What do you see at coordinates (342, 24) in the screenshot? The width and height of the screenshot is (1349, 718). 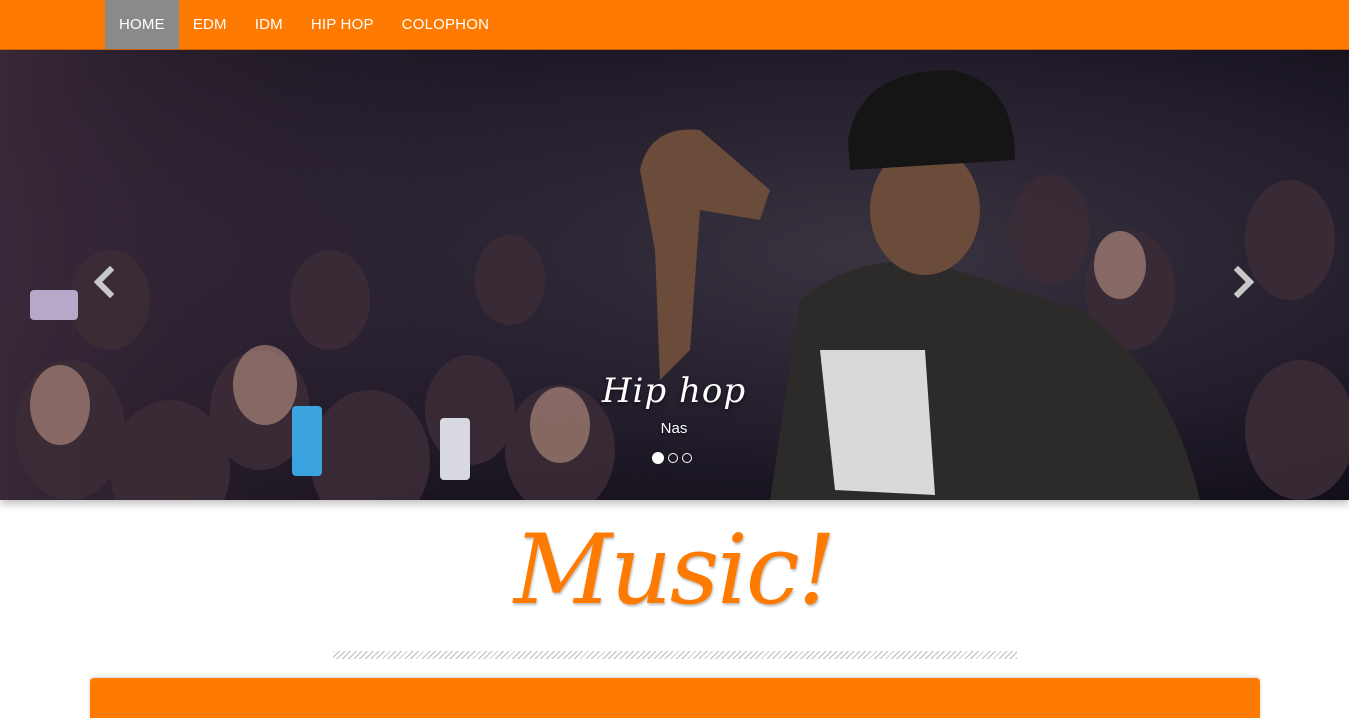 I see `nav-item-hip-hop: HIP HOP` at bounding box center [342, 24].